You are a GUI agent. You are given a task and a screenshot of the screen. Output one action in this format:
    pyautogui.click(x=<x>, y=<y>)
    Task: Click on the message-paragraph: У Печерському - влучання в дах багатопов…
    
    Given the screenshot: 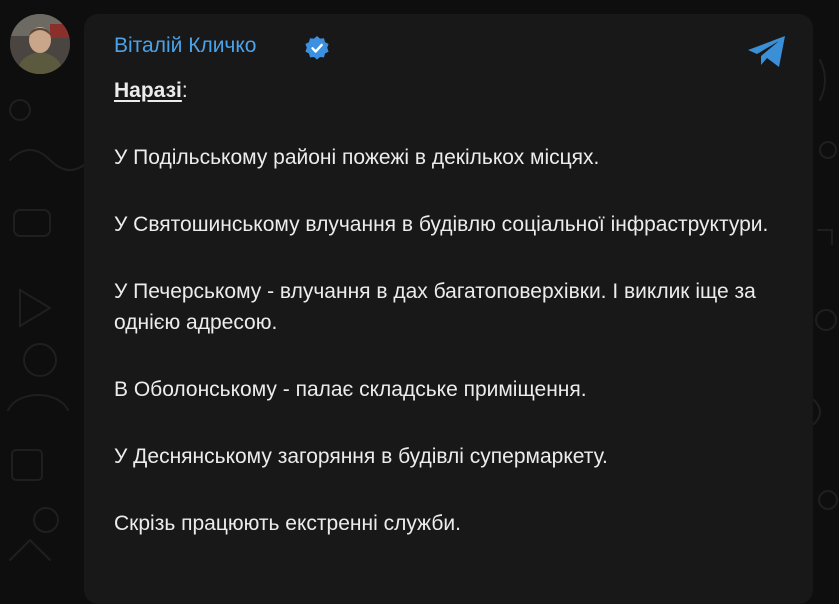 What is the action you would take?
    pyautogui.click(x=435, y=307)
    